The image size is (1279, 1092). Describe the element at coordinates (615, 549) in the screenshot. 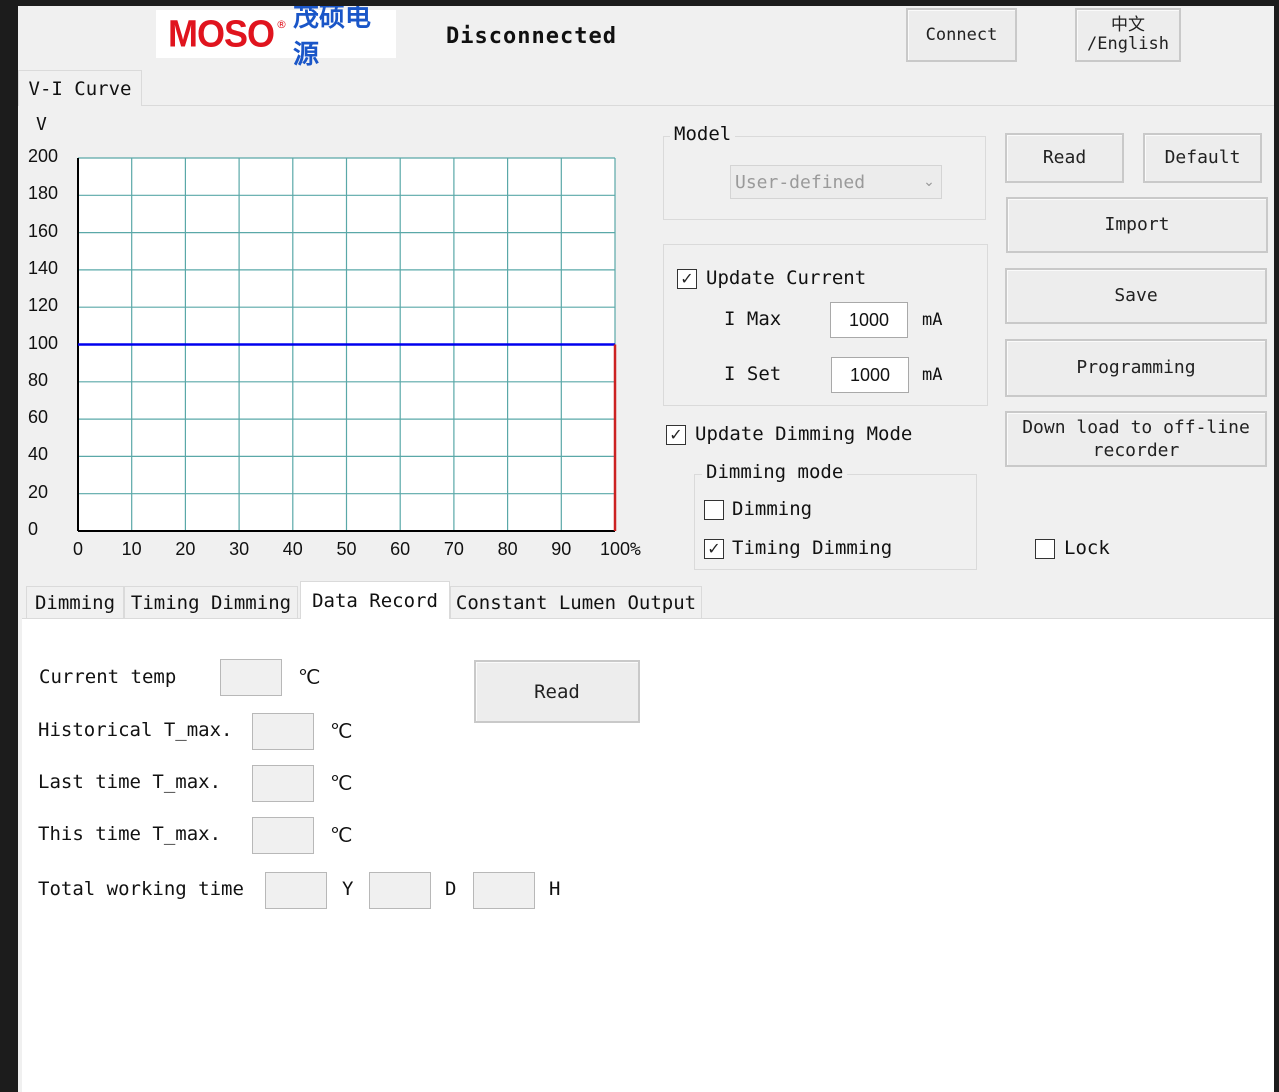

I see `x-tick-label: 100` at that location.